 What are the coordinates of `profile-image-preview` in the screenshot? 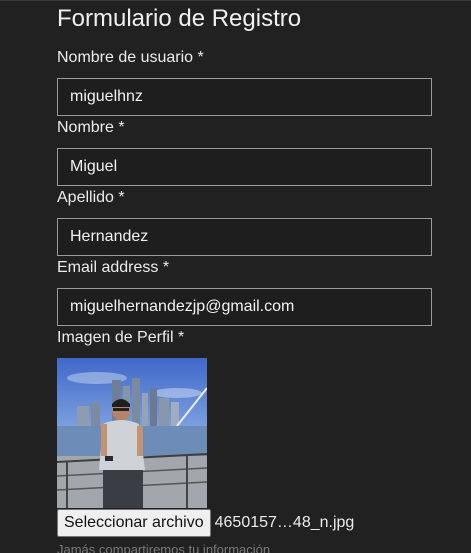 It's located at (132, 433).